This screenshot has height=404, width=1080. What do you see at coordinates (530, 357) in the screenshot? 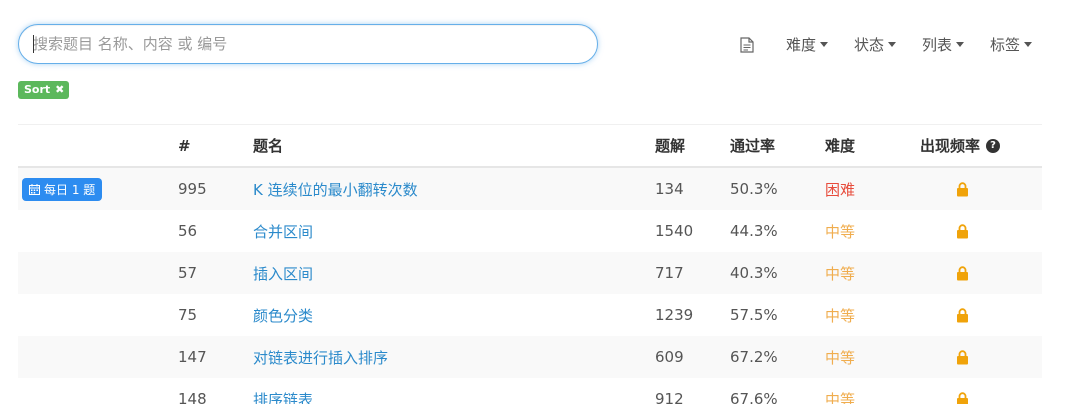
I see `table-row: 147 对链表进行插入排序 609 67.2% 中等` at bounding box center [530, 357].